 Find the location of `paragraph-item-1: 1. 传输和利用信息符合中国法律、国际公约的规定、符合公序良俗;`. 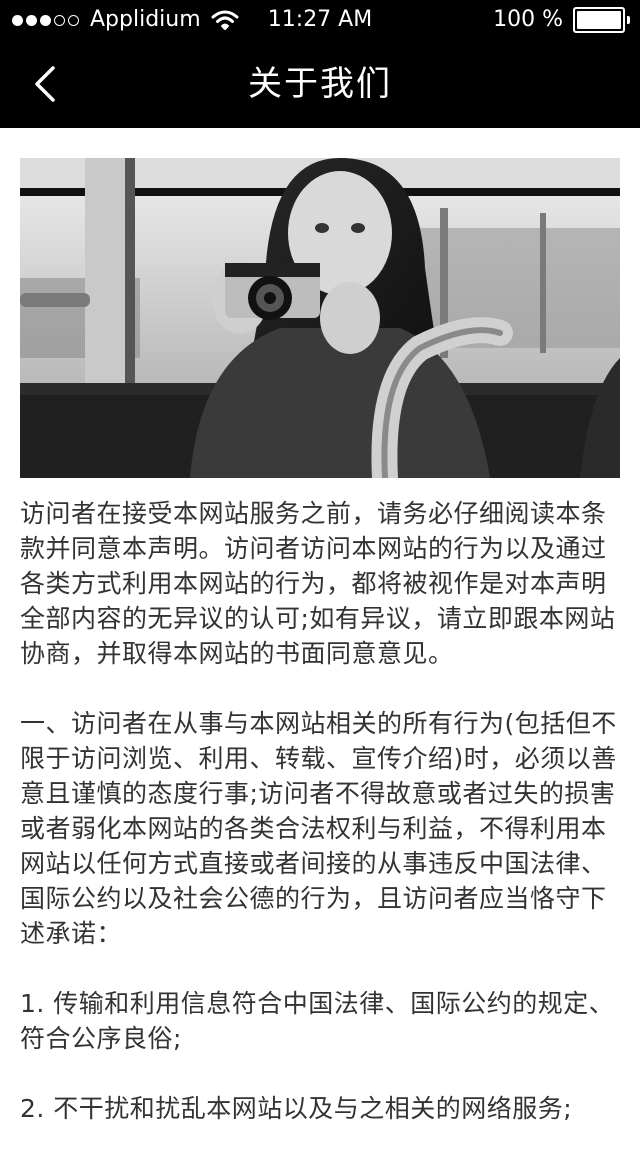

paragraph-item-1: 1. 传输和利用信息符合中国法律、国际公约的规定、符合公序良俗; is located at coordinates (317, 1021).